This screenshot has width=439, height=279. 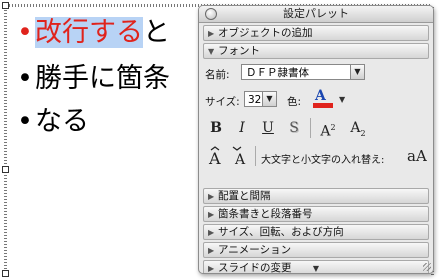 I want to click on decrease-font-size-button: A, so click(x=240, y=157).